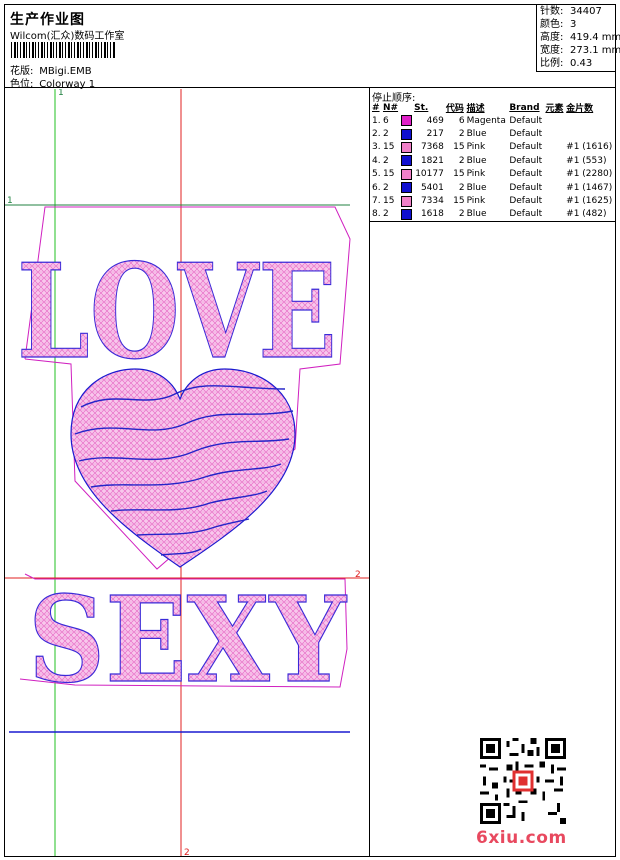  What do you see at coordinates (67, 36) in the screenshot?
I see `company-name: Wilcom(汇众)数码工作室` at bounding box center [67, 36].